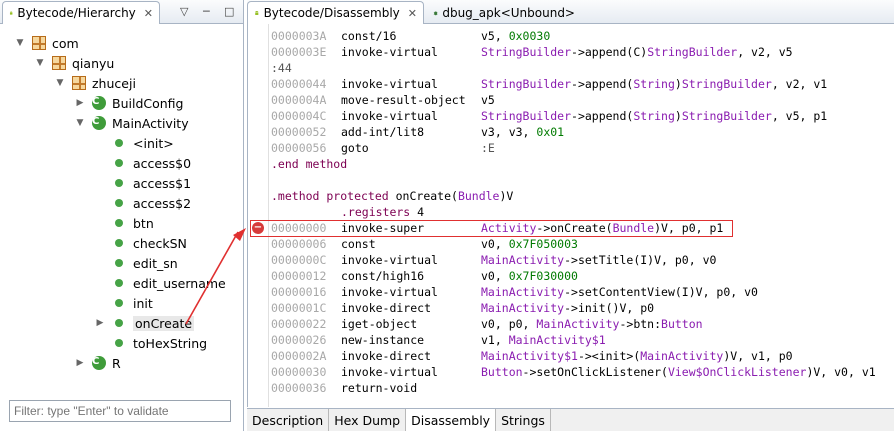  Describe the element at coordinates (581, 132) in the screenshot. I see `code-line: 00000052 add-int/lit8 v3, v3, 0x01` at that location.